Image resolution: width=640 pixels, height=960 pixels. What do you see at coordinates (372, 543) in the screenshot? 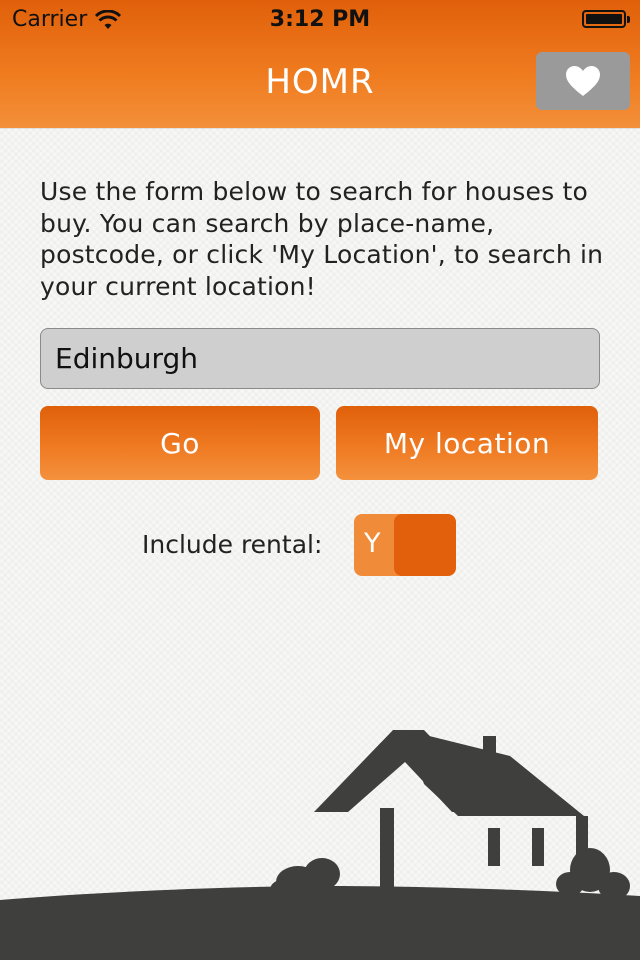
I see `toggle-state-text: Y` at bounding box center [372, 543].